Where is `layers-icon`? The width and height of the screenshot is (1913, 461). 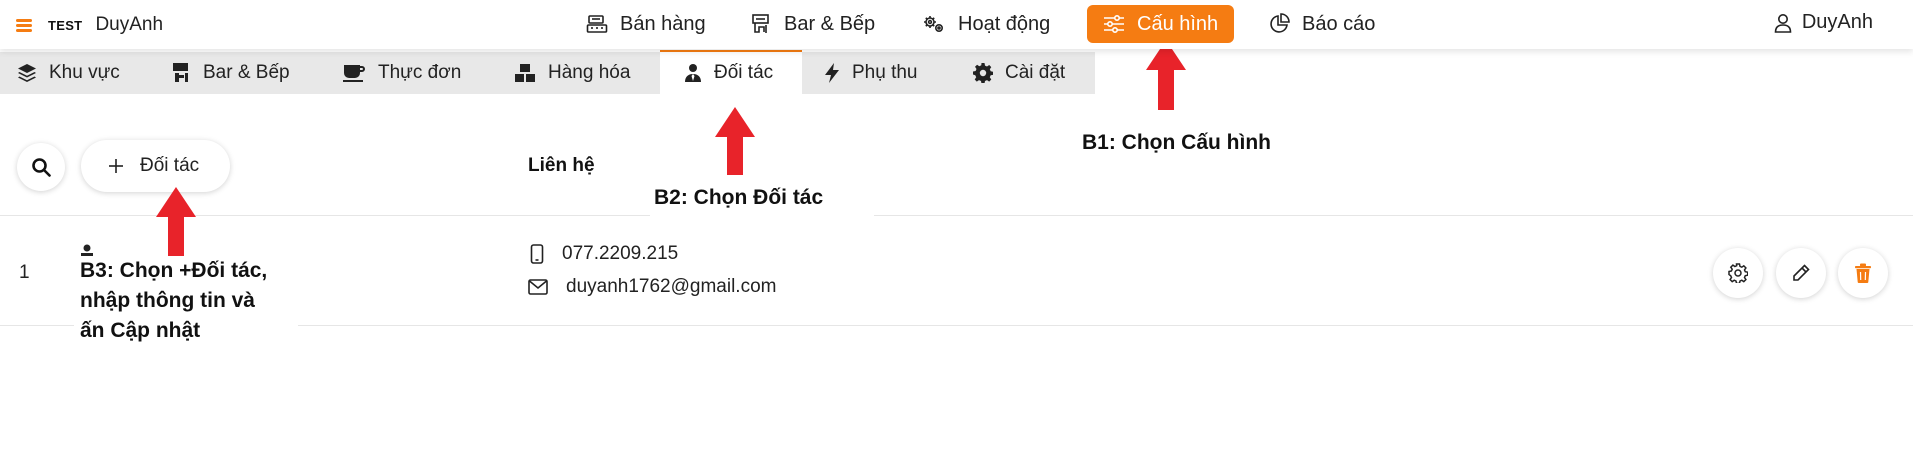 layers-icon is located at coordinates (27, 73).